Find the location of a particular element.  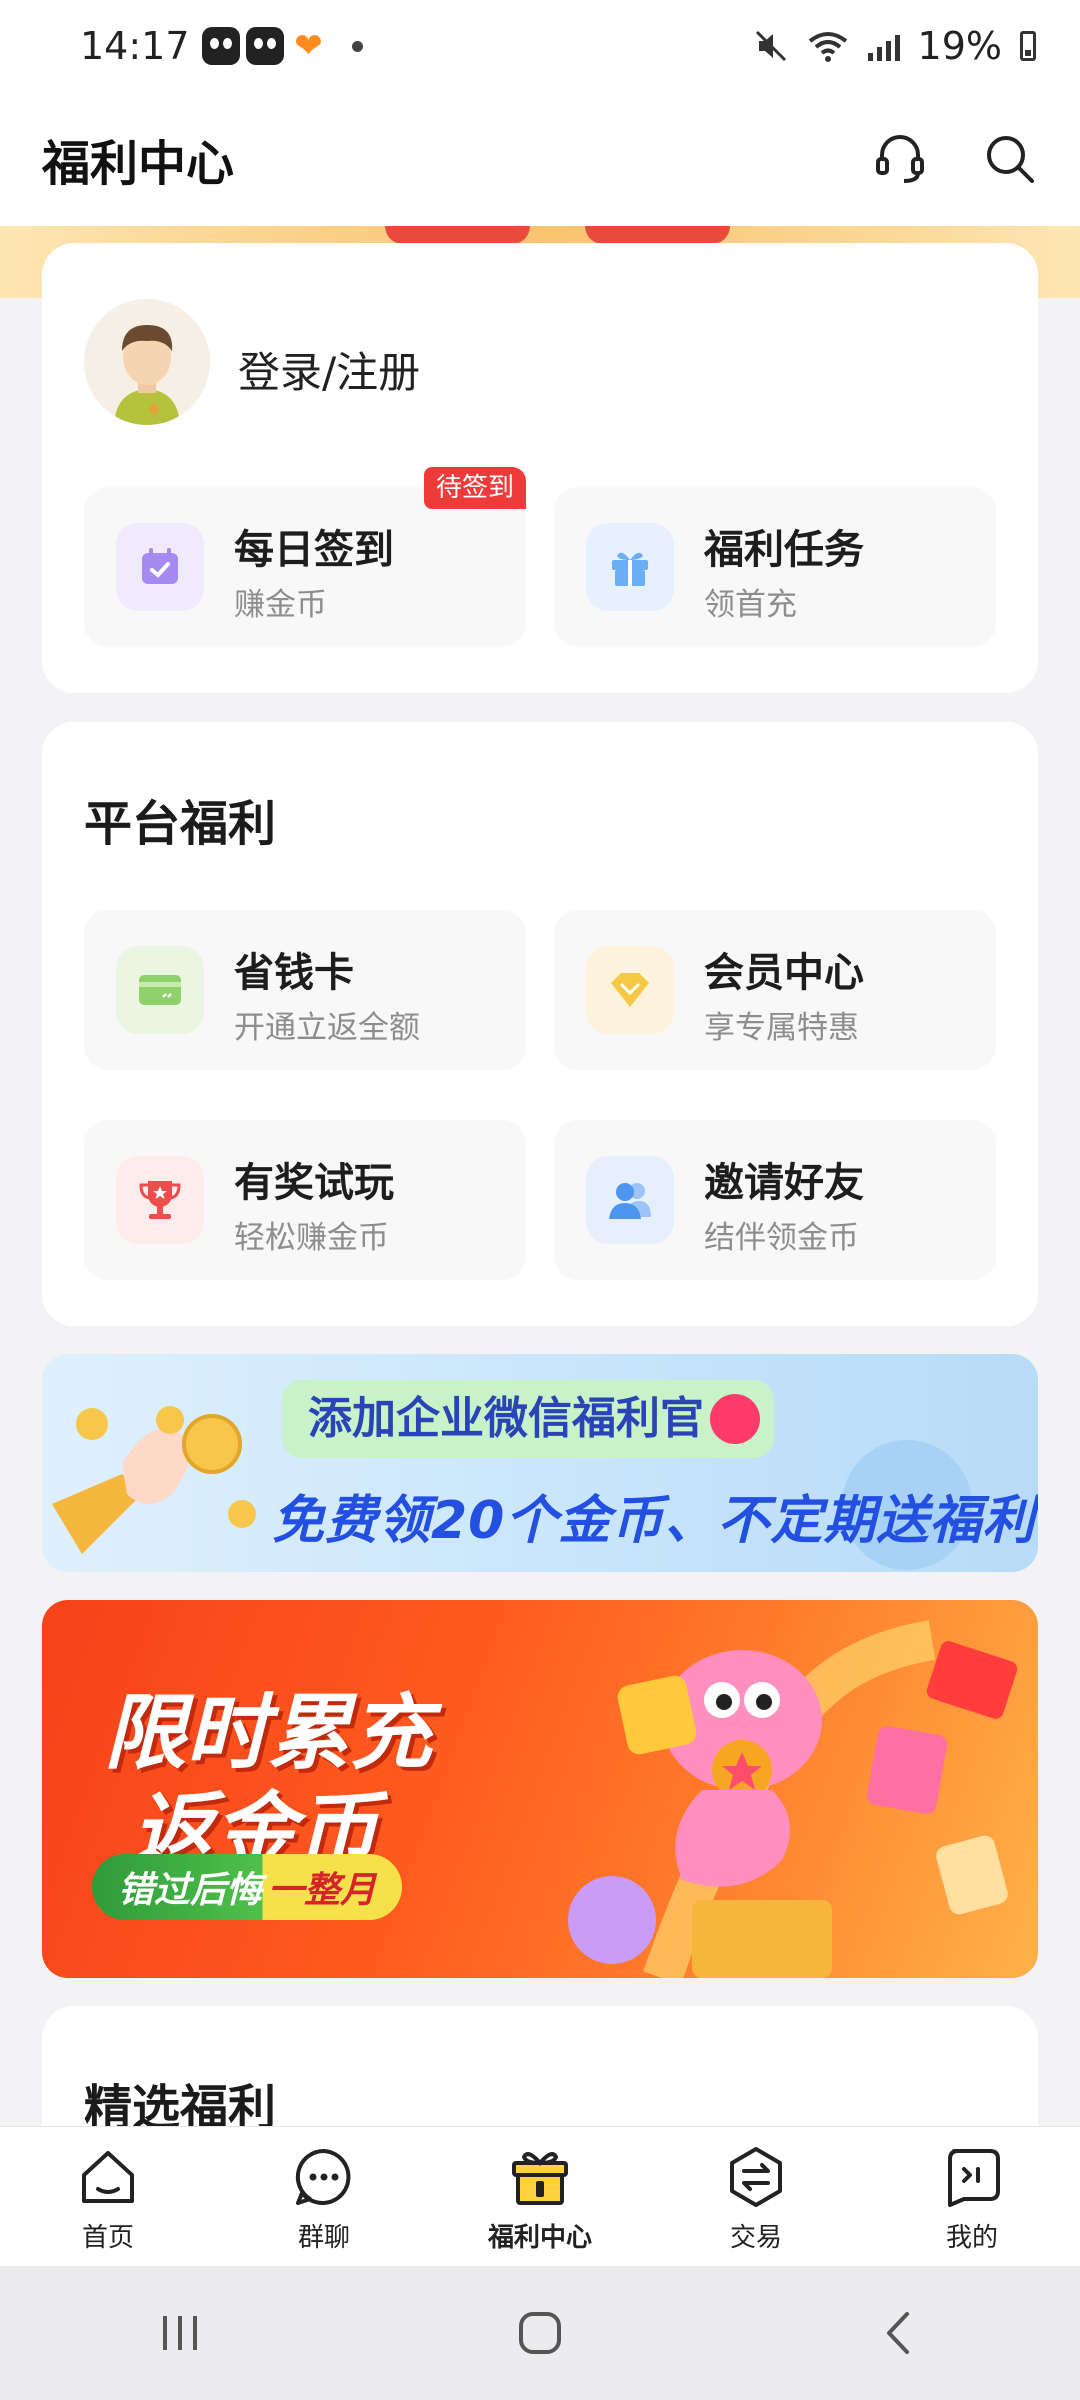

exchange-icon is located at coordinates (756, 2177).